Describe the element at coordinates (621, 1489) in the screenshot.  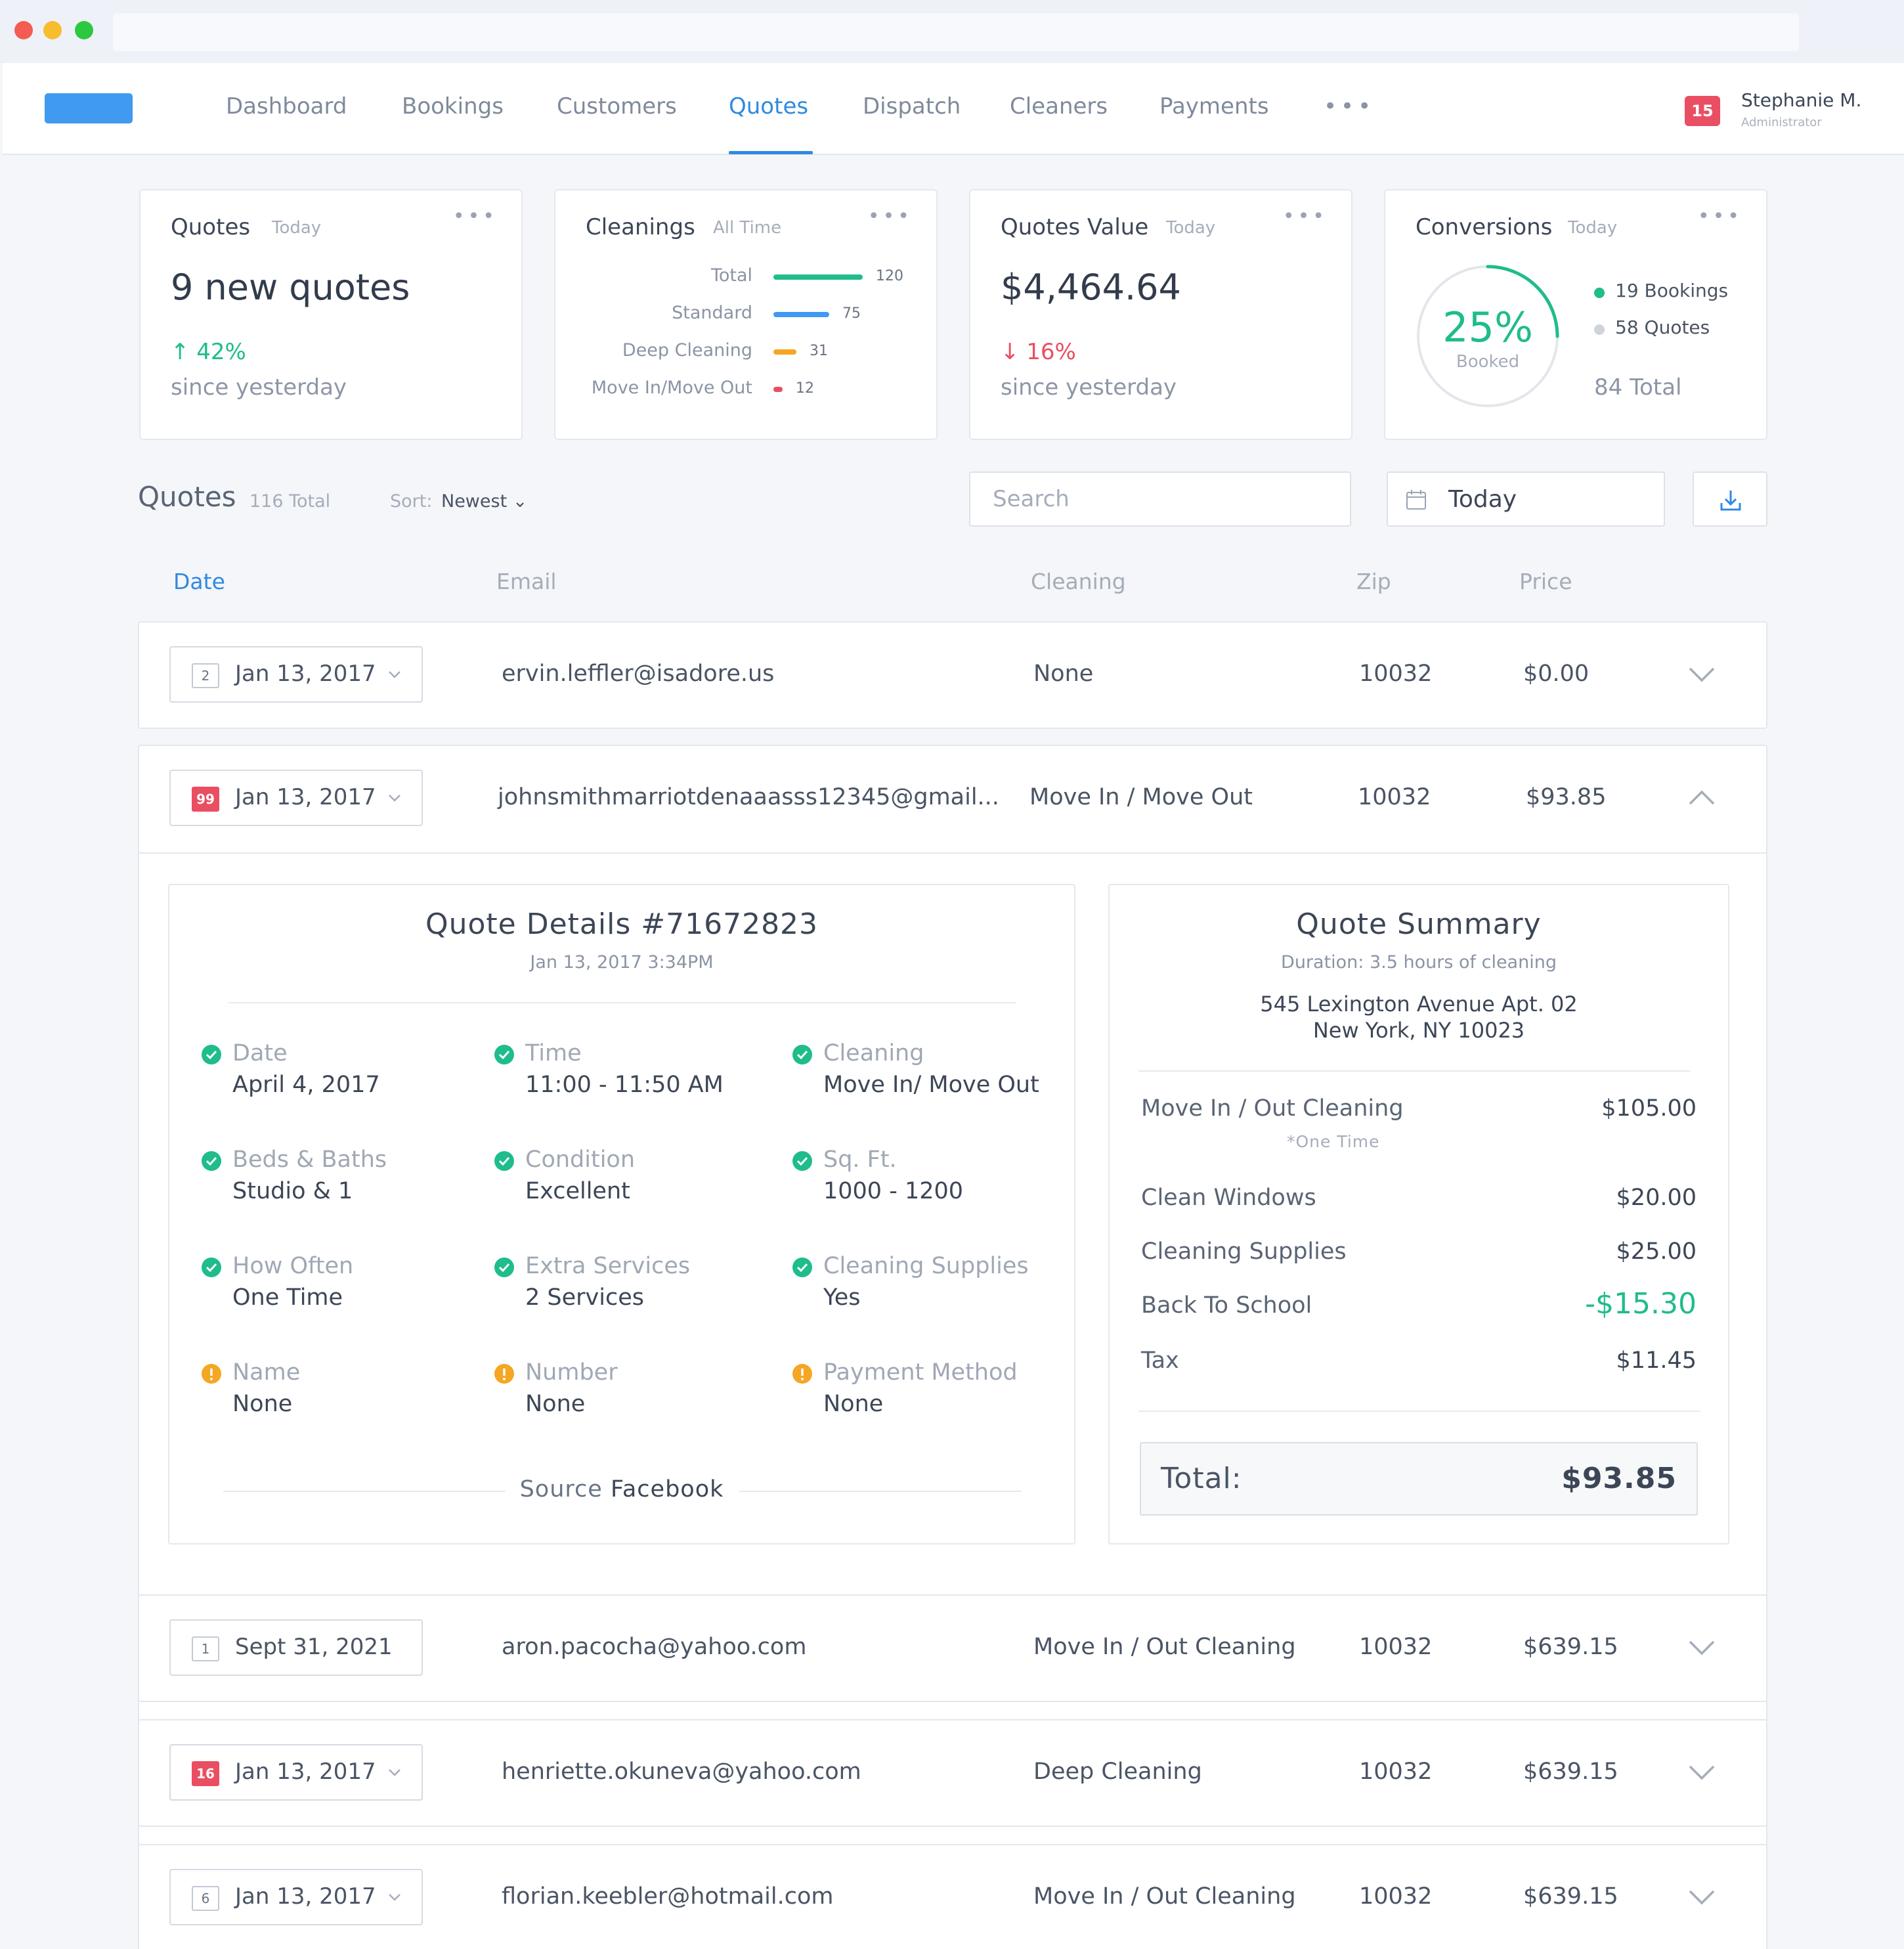
I see `quote-source: Source Facebook` at that location.